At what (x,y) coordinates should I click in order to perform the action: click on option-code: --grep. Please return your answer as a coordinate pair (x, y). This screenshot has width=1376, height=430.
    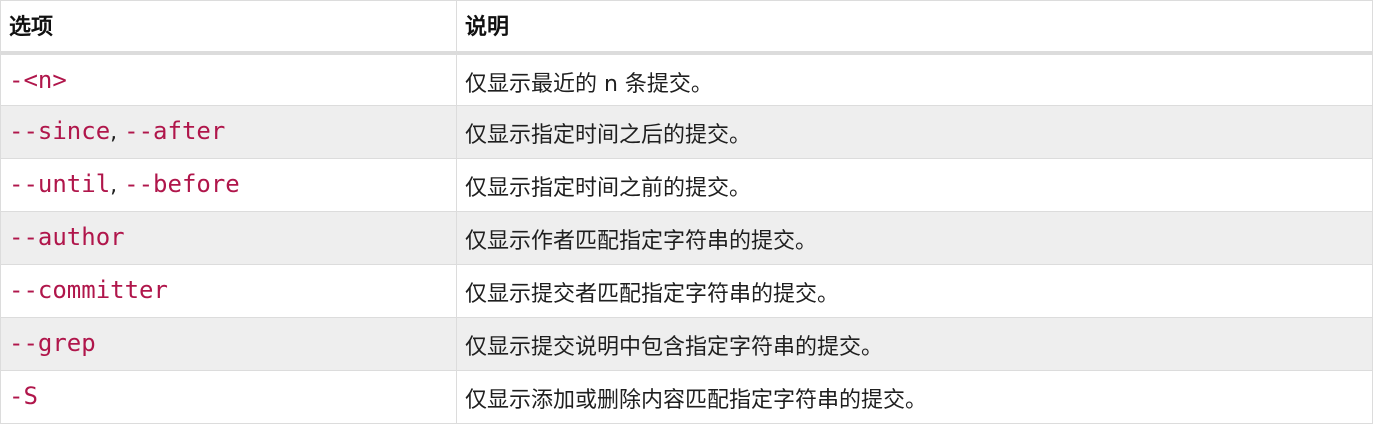
    Looking at the image, I should click on (52, 343).